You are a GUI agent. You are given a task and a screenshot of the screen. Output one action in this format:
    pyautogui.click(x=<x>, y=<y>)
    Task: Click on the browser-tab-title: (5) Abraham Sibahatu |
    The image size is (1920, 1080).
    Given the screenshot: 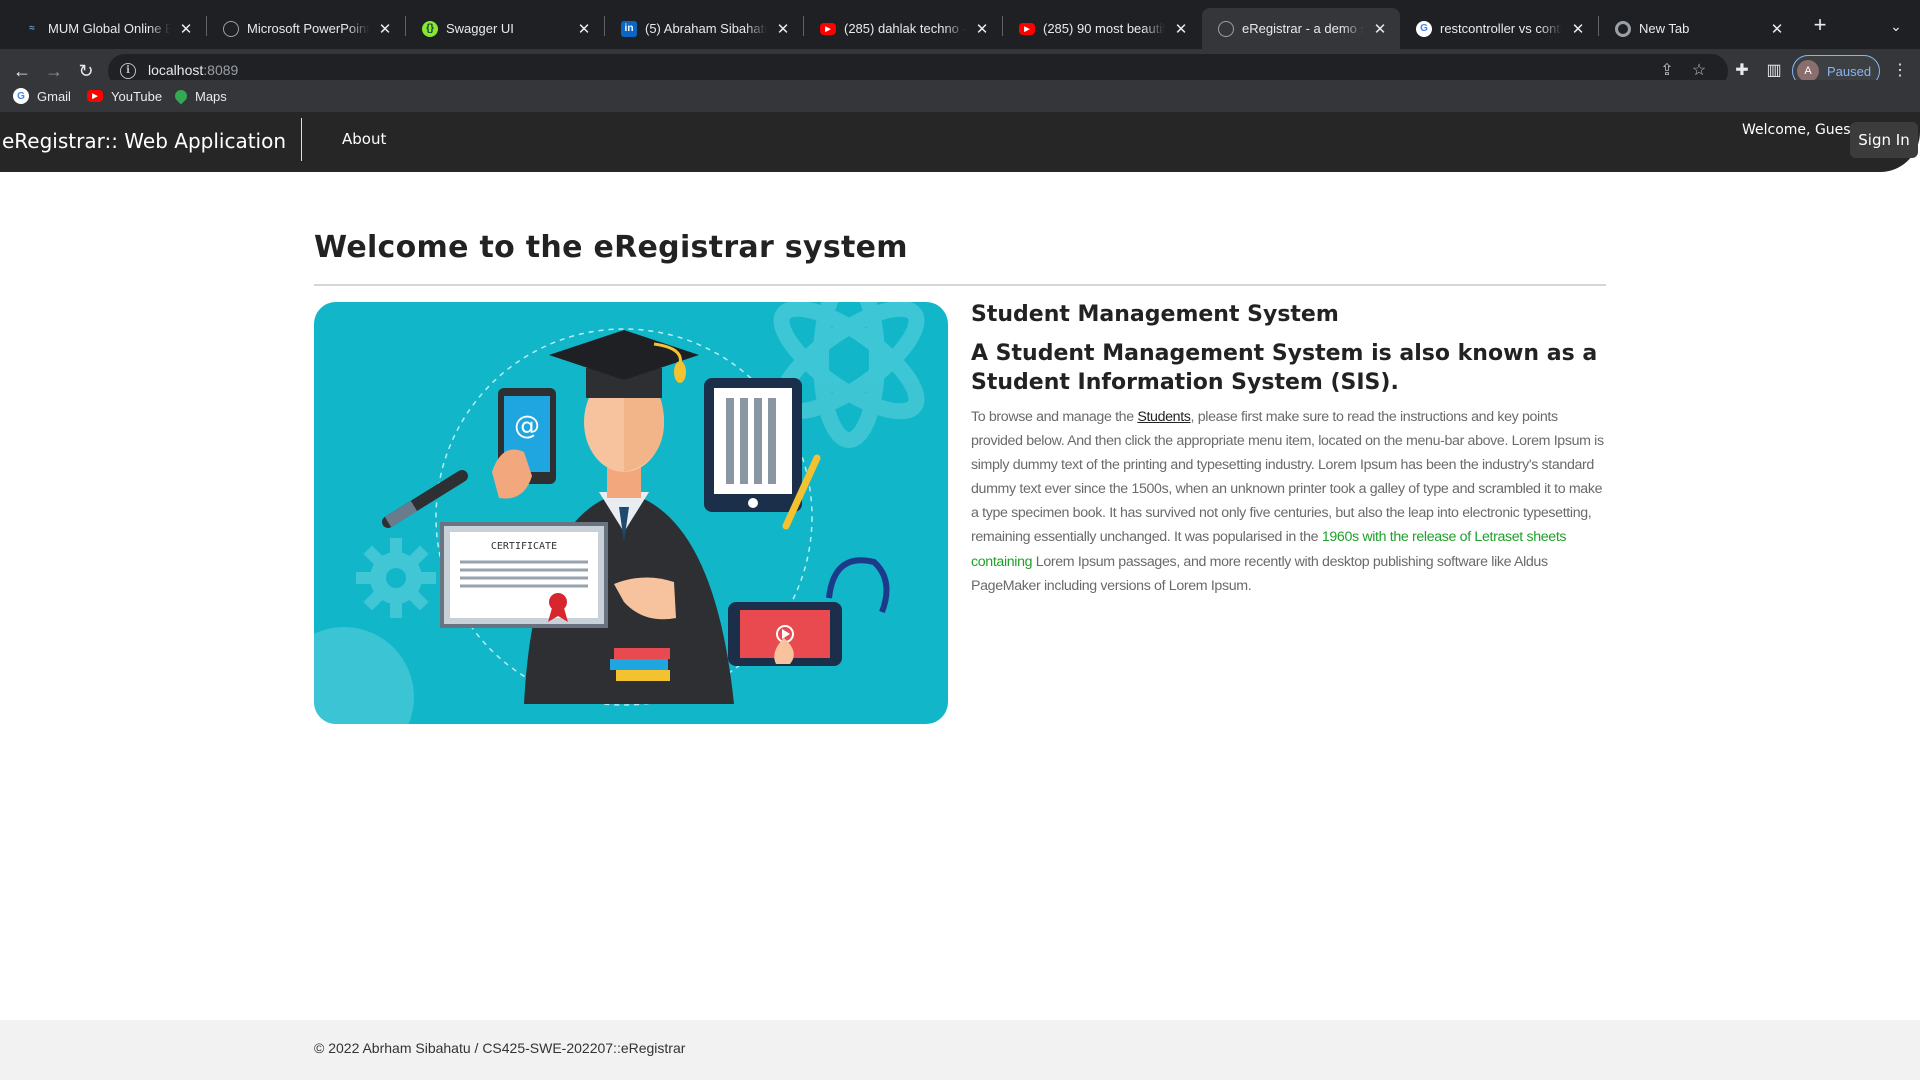 What is the action you would take?
    pyautogui.click(x=706, y=28)
    